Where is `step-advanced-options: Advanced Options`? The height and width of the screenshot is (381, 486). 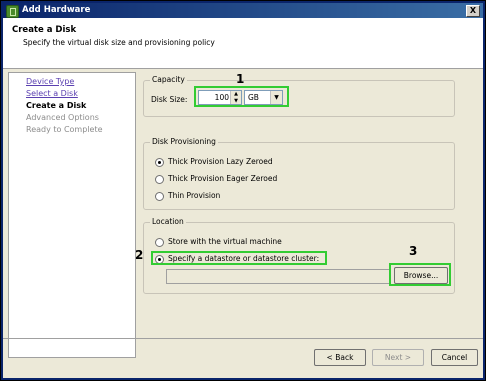
step-advanced-options: Advanced Options is located at coordinates (62, 117).